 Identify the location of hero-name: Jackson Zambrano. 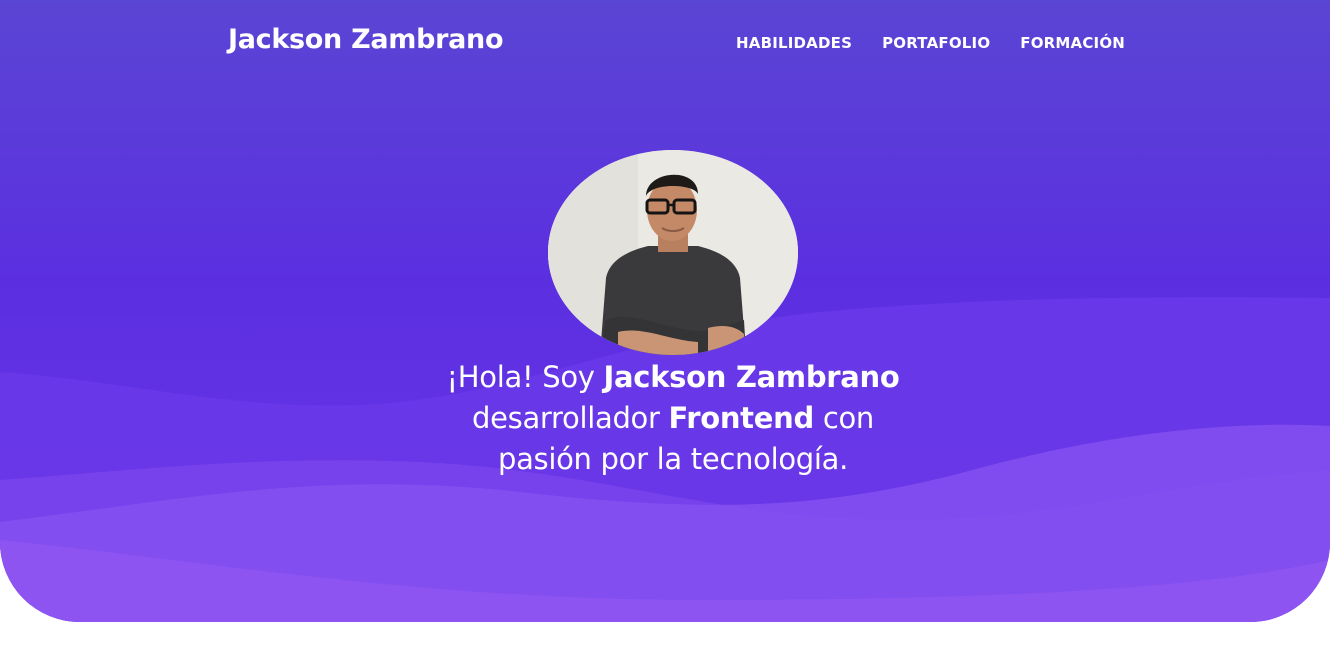
(751, 377).